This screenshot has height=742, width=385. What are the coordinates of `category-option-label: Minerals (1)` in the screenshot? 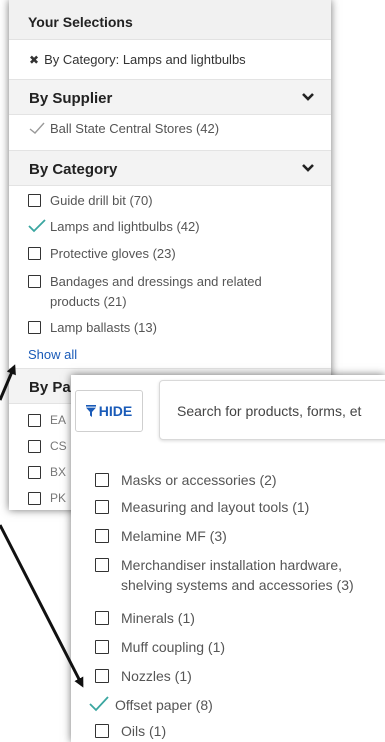 It's located at (158, 618).